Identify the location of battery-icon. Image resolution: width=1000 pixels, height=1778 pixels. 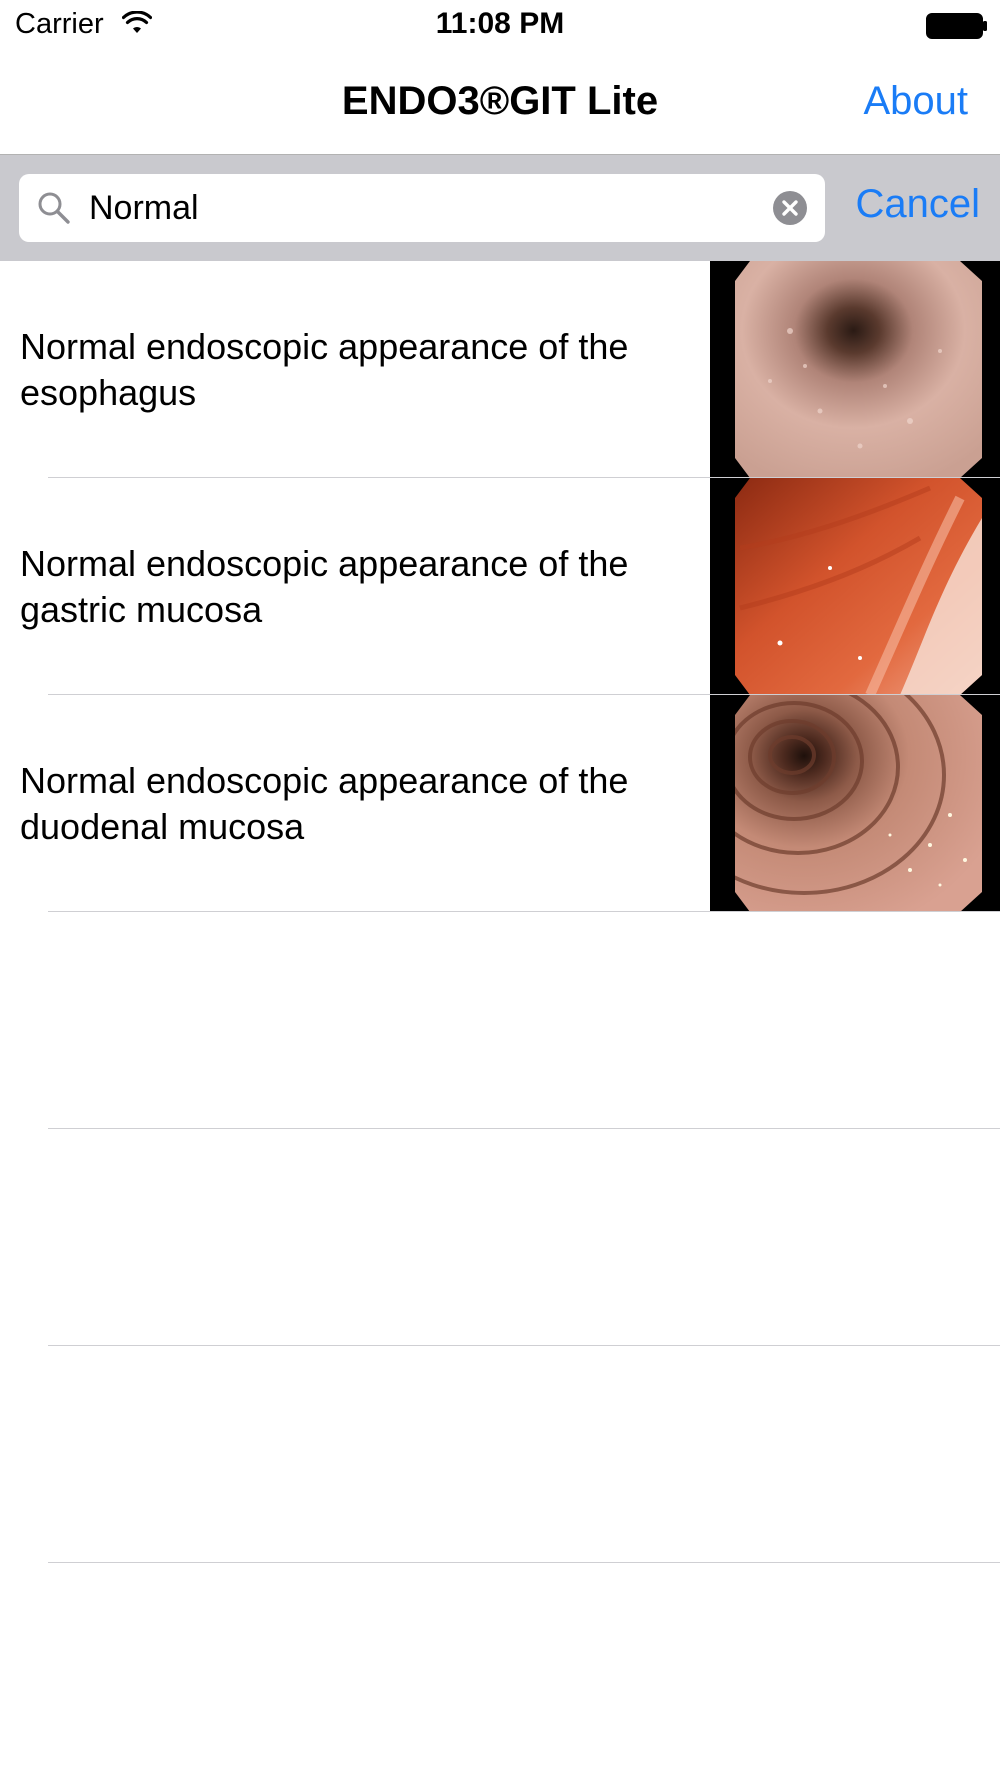
(956, 26).